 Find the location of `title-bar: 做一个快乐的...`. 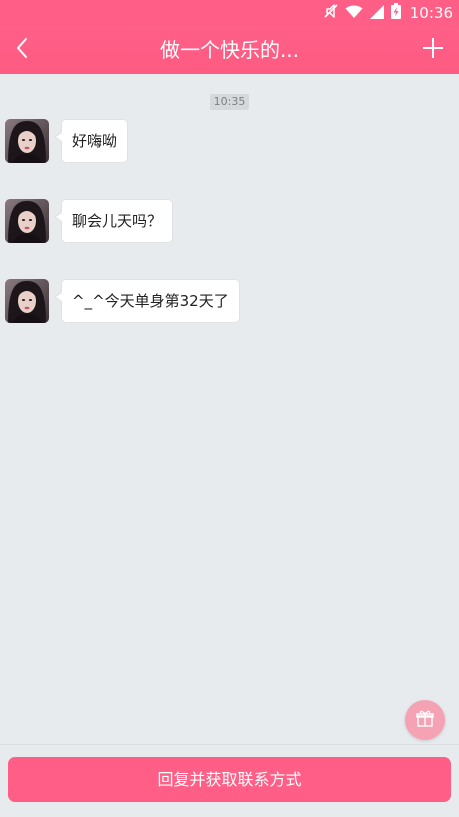

title-bar: 做一个快乐的... is located at coordinates (229, 50).